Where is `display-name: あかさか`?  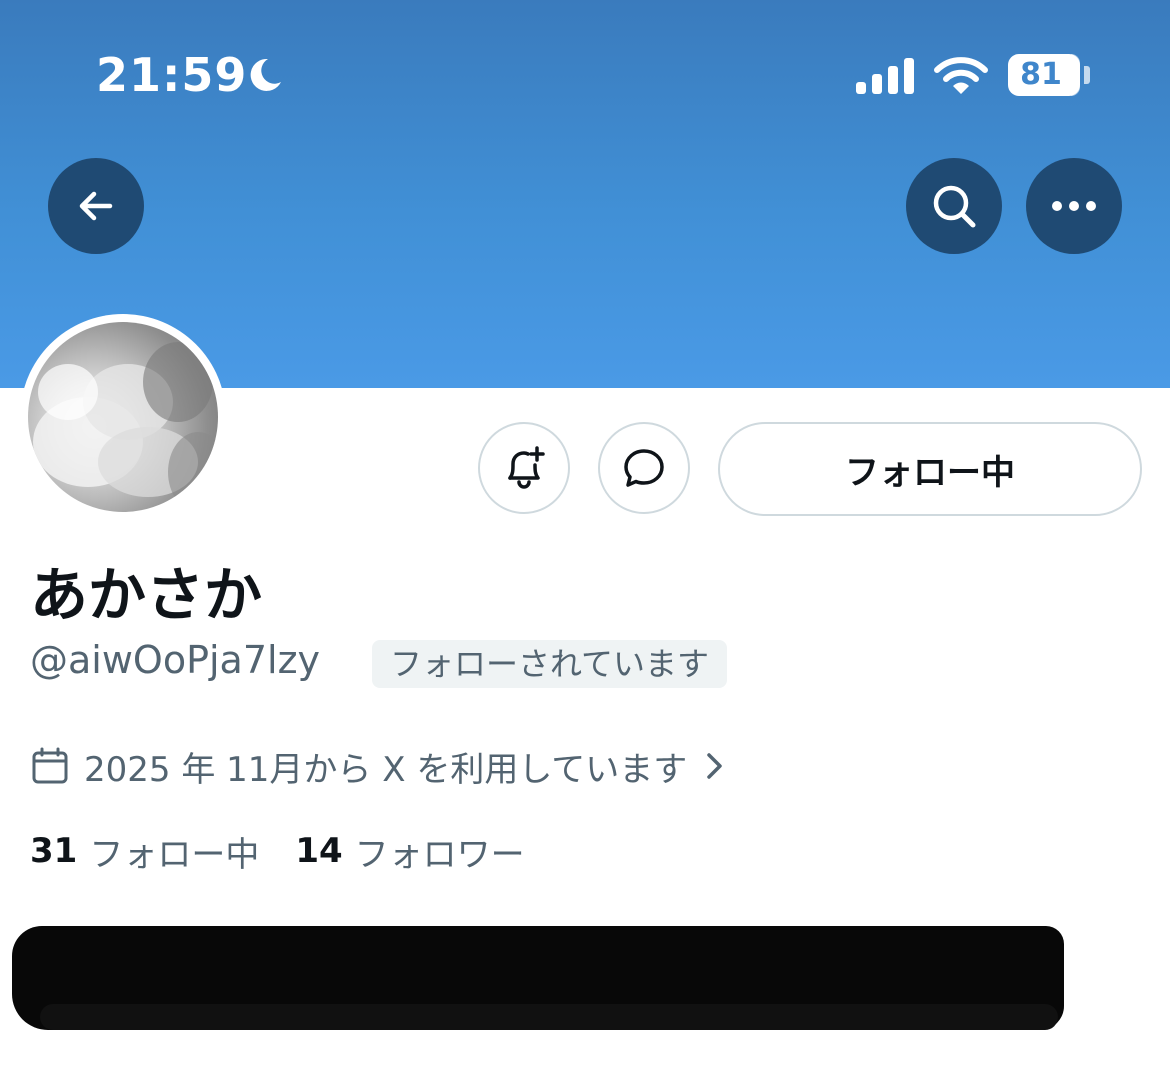
display-name: あかさか is located at coordinates (146, 595).